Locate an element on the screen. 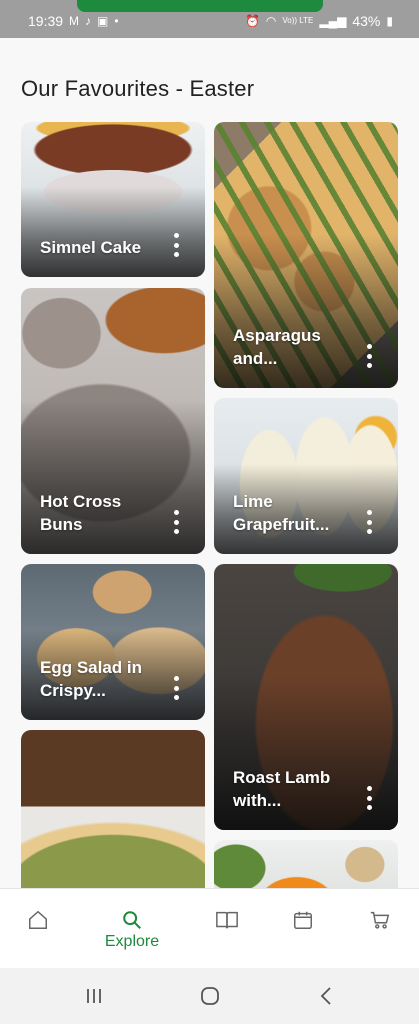 The height and width of the screenshot is (1024, 419). status-bar: 19:39 M ♪ ▣ • ⏰ ◠ Vo)) LTE ▂▄▆ 43% ▮ is located at coordinates (209, 19).